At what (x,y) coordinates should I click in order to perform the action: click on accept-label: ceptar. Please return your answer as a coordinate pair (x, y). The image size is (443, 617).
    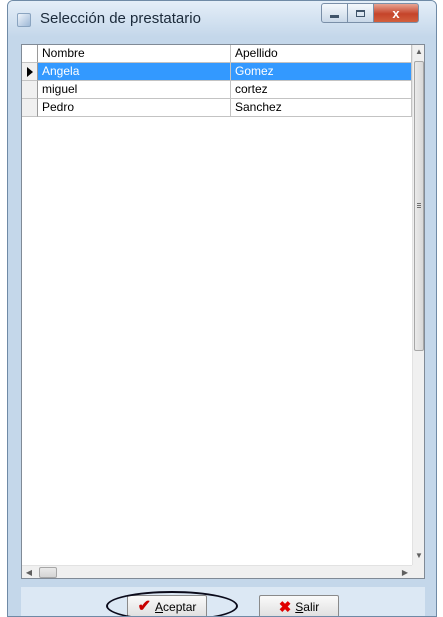
    Looking at the image, I should click on (180, 607).